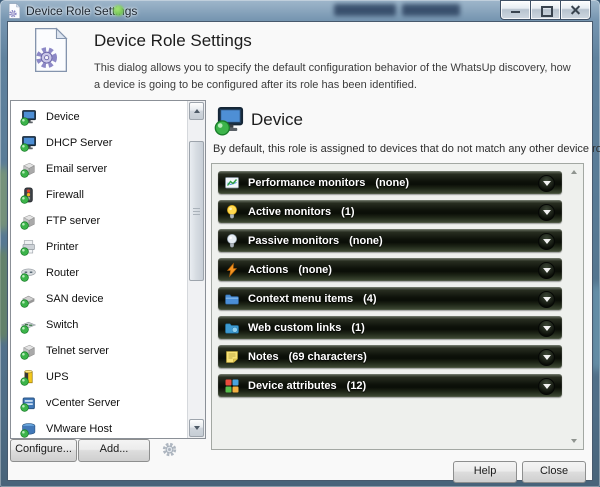 This screenshot has height=487, width=600. I want to click on list-item-vmware-host: VMware Host, so click(99, 427).